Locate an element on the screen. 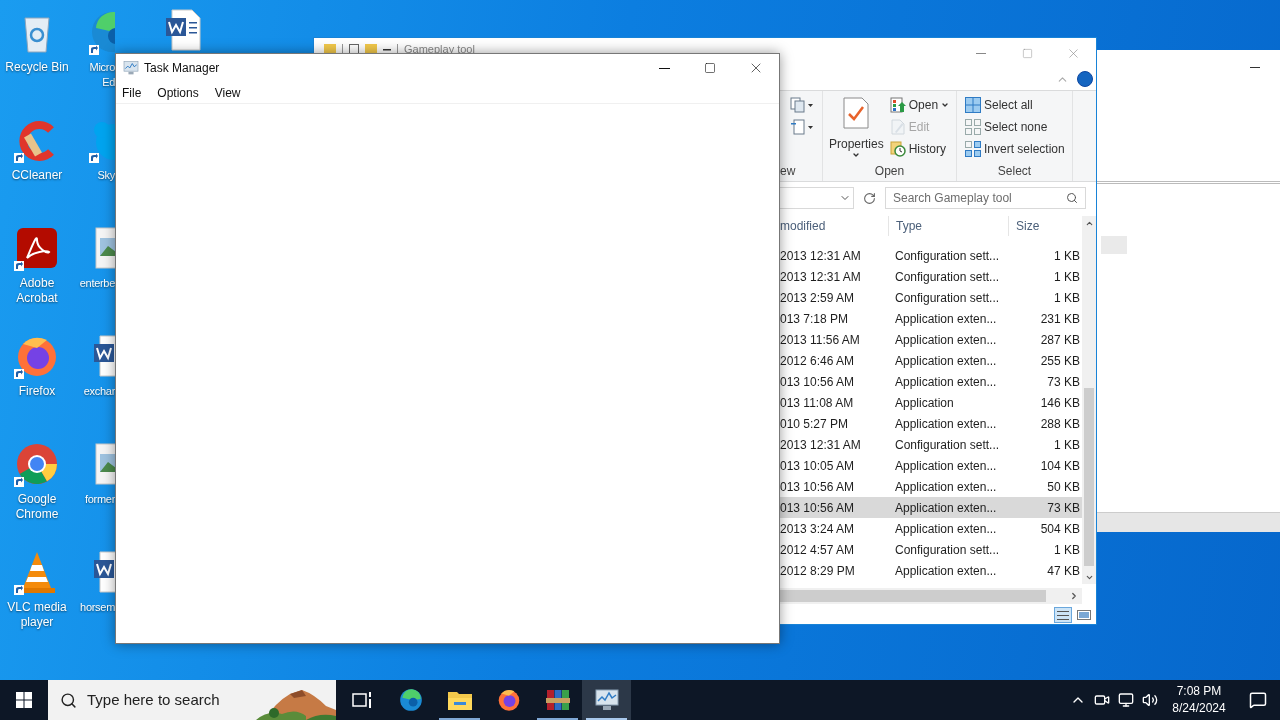 This screenshot has width=1280, height=720. minimize-icon is located at coordinates (1255, 67).